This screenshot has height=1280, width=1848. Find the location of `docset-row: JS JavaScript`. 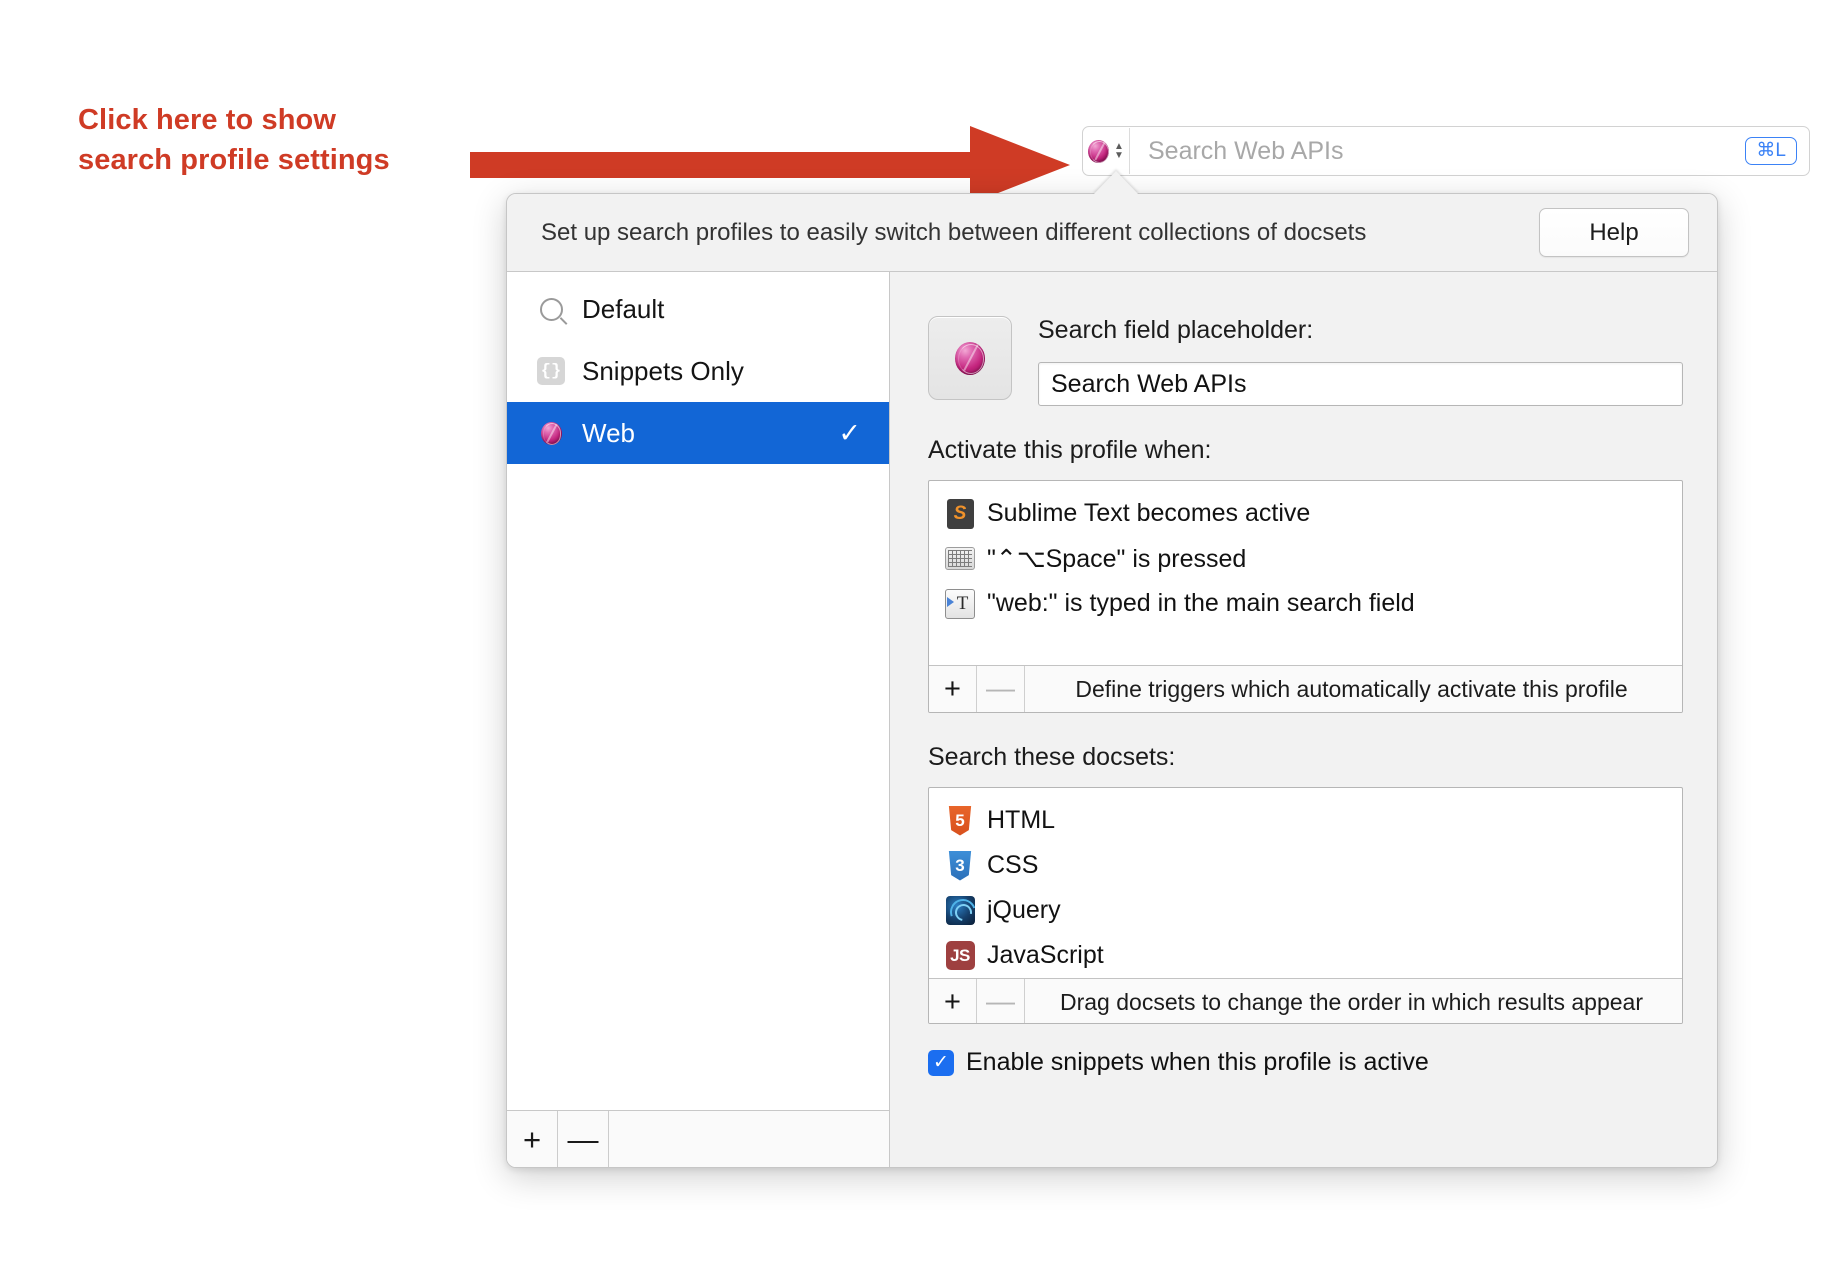

docset-row: JS JavaScript is located at coordinates (1305, 955).